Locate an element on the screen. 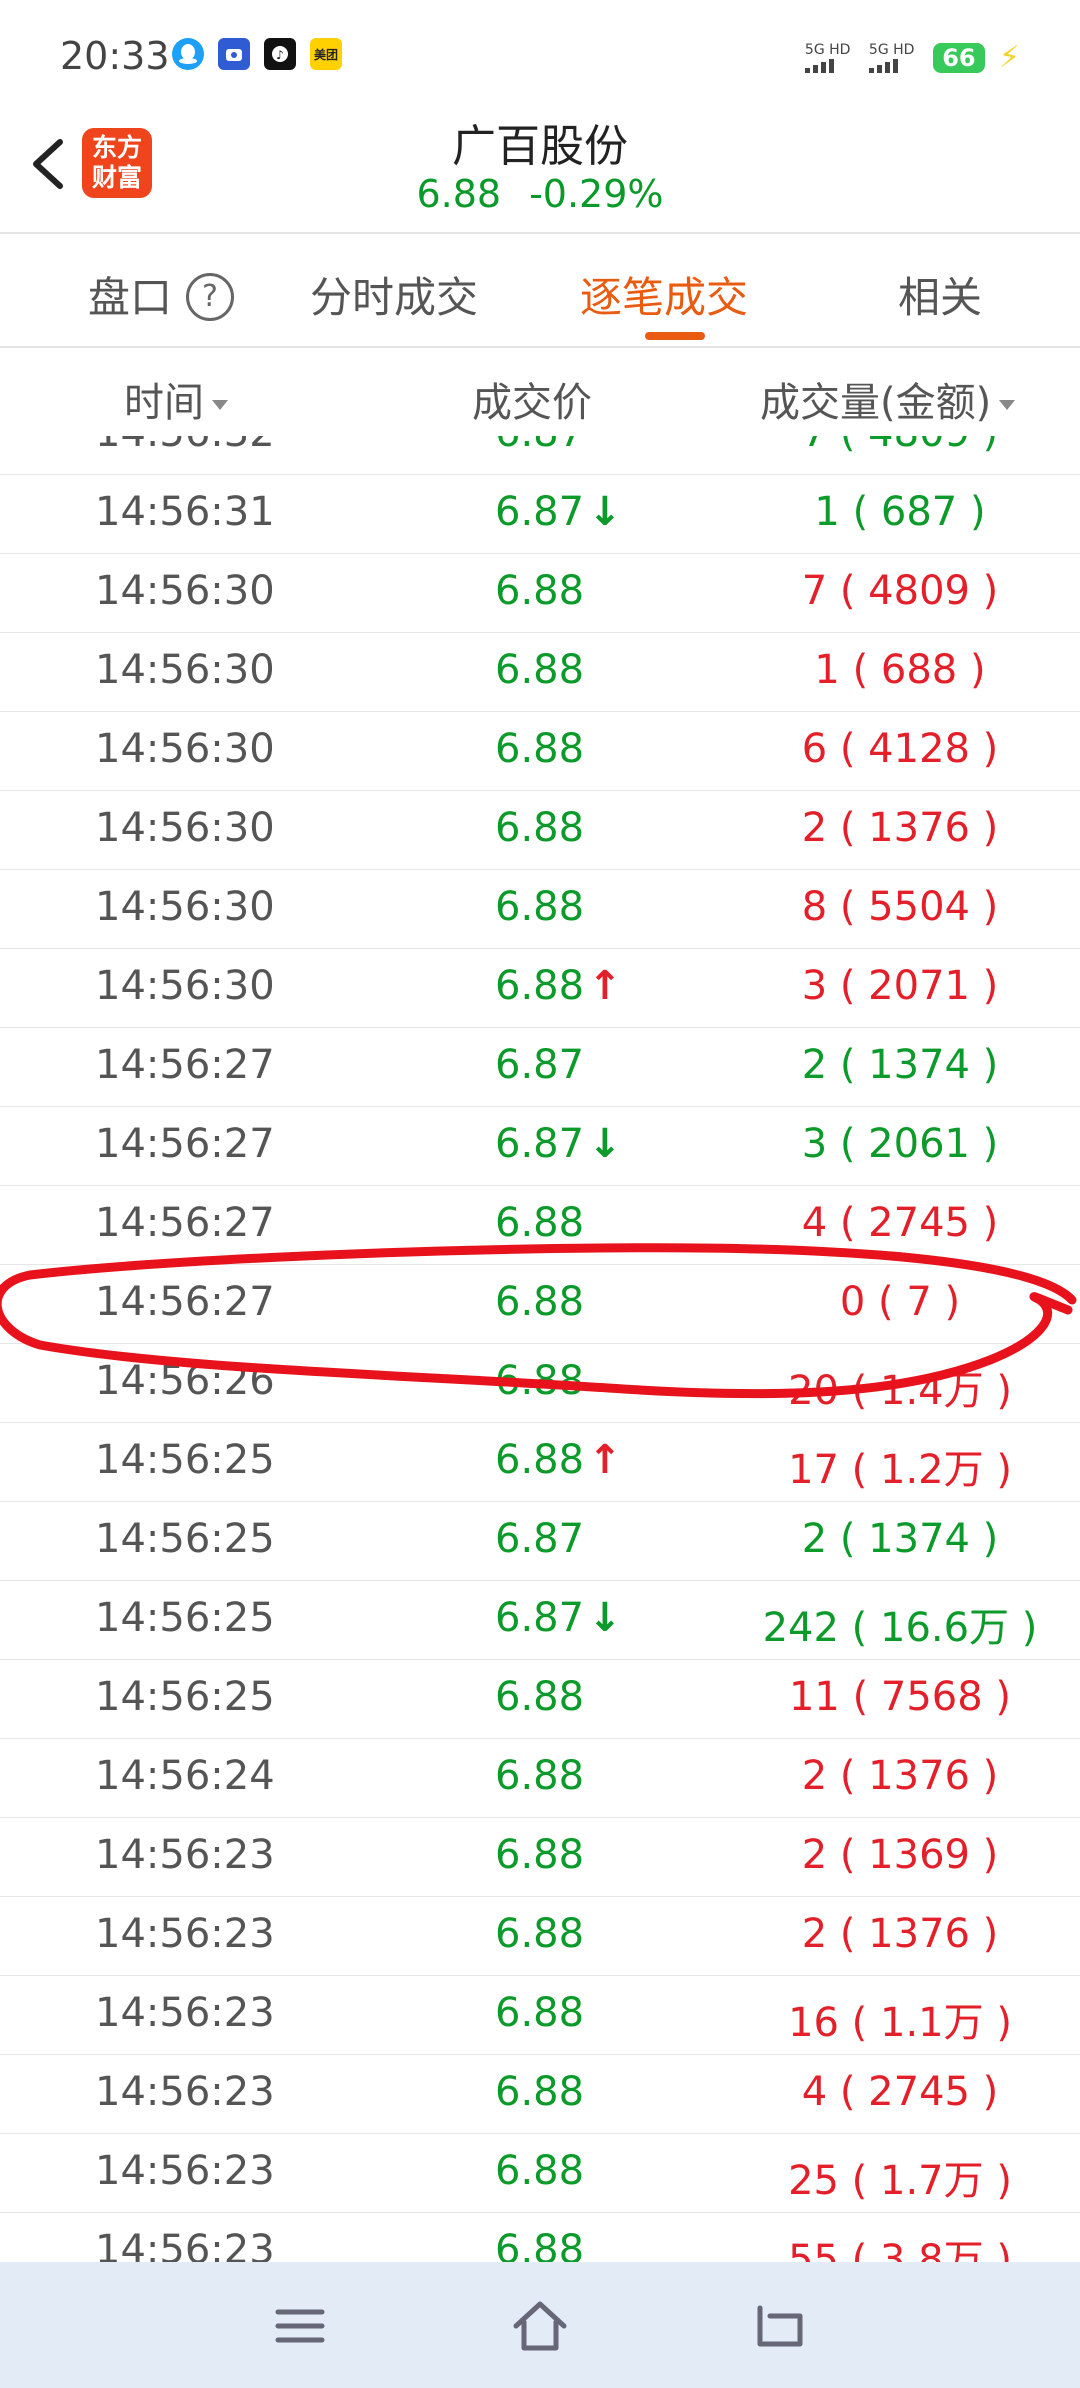 This screenshot has height=2388, width=1080. trade-volume: 20 ( 1.4万 ) is located at coordinates (900, 1391).